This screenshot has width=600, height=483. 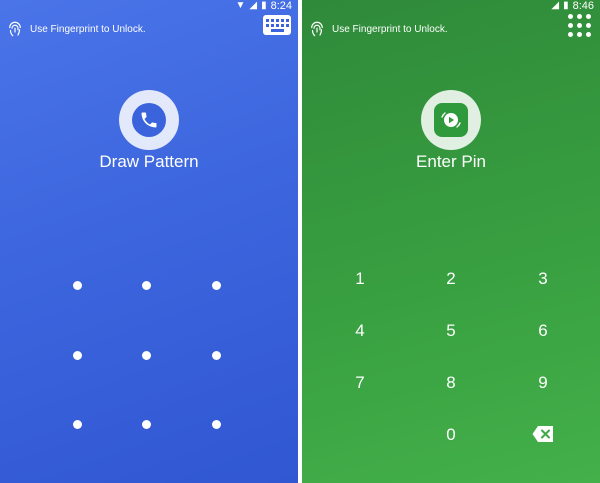 What do you see at coordinates (543, 331) in the screenshot?
I see `key-6: 6` at bounding box center [543, 331].